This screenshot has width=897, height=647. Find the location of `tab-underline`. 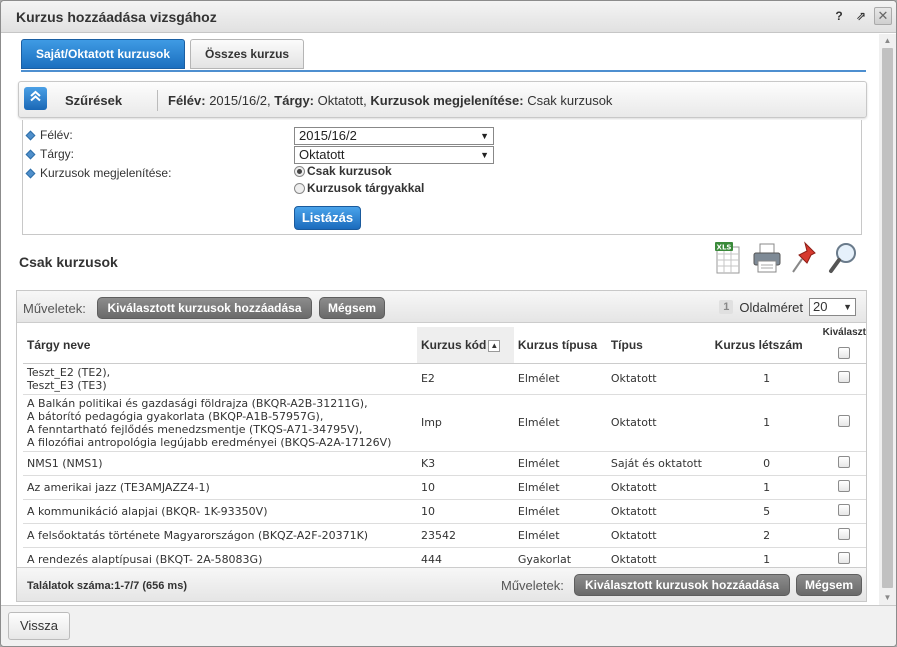

tab-underline is located at coordinates (443, 71).